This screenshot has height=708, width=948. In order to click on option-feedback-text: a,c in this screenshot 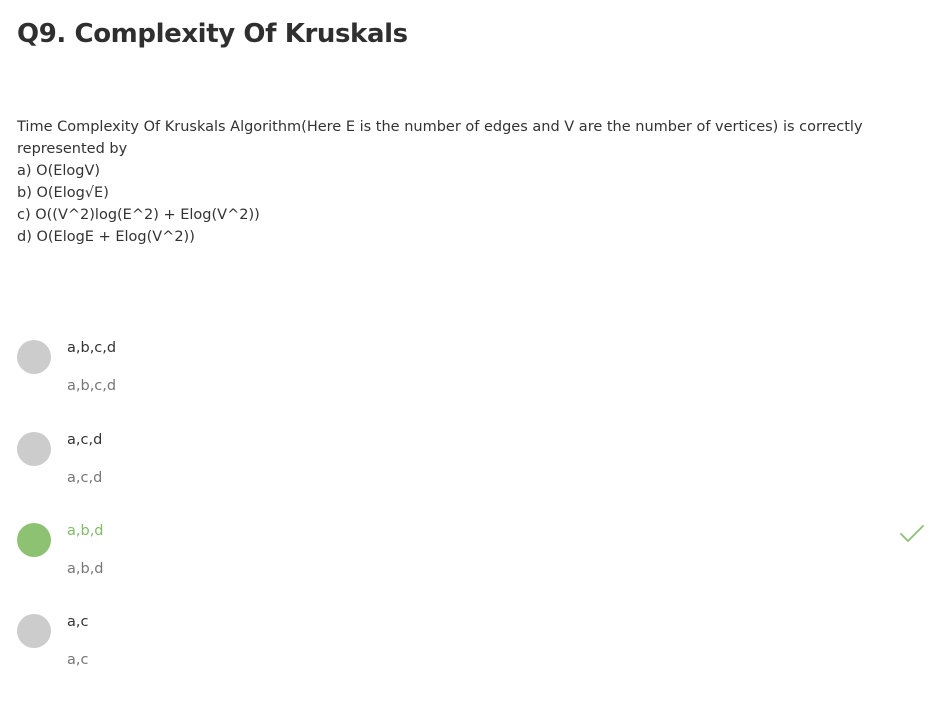, I will do `click(78, 660)`.